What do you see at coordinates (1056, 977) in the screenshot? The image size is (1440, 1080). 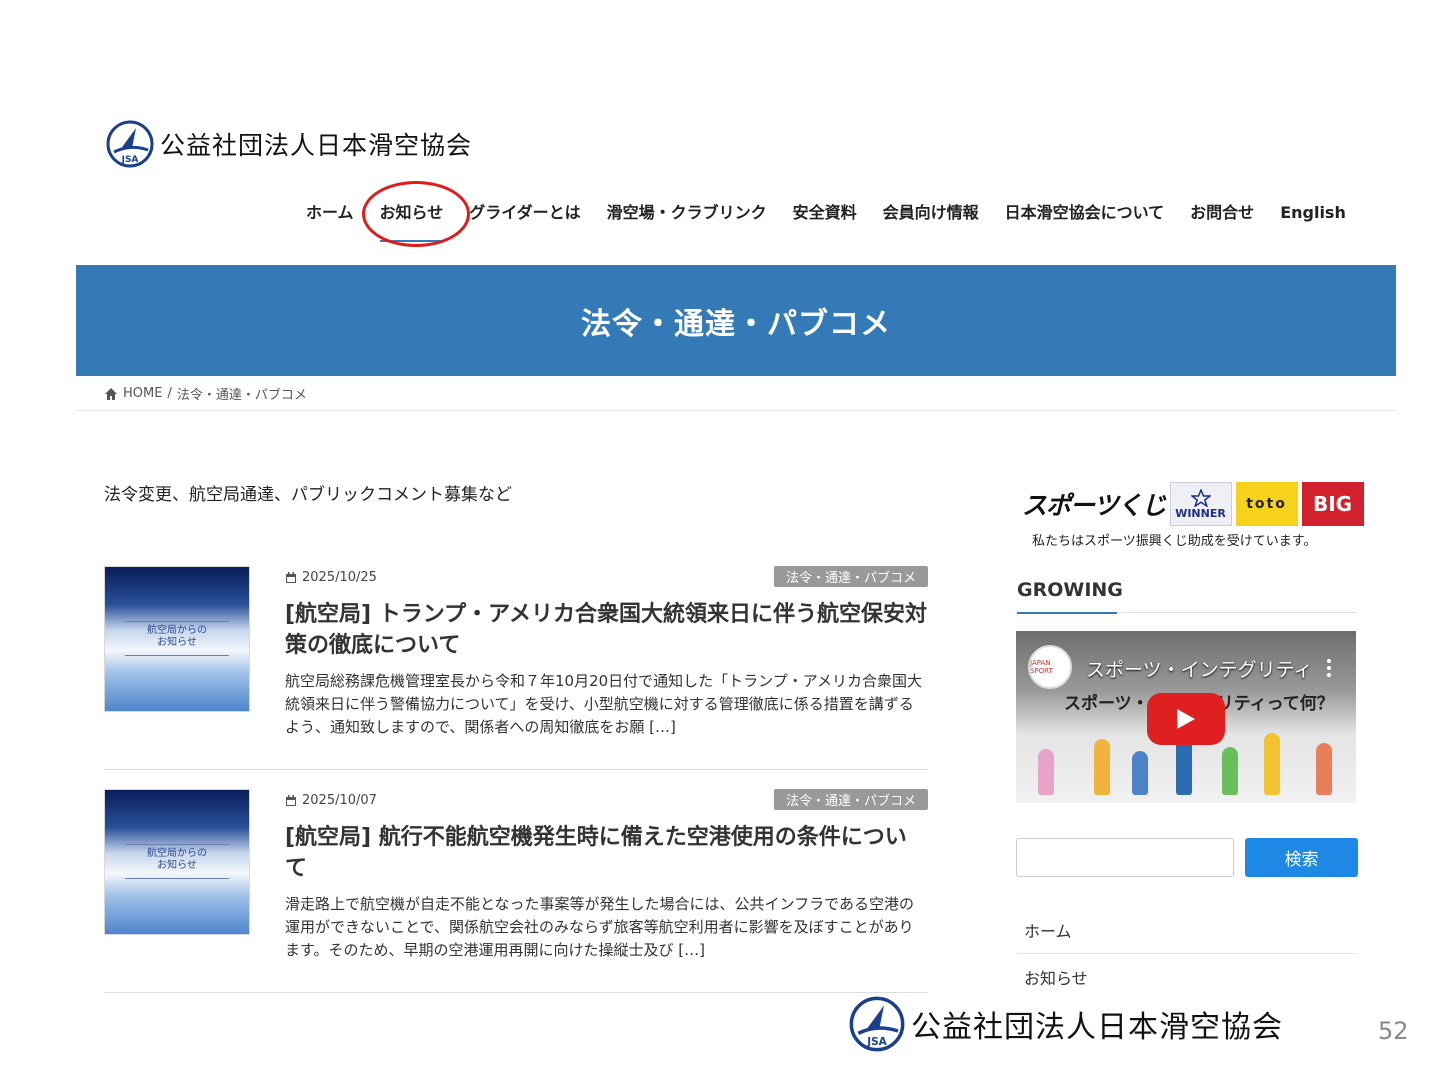 I see `sidebar-link-news: お知らせ` at bounding box center [1056, 977].